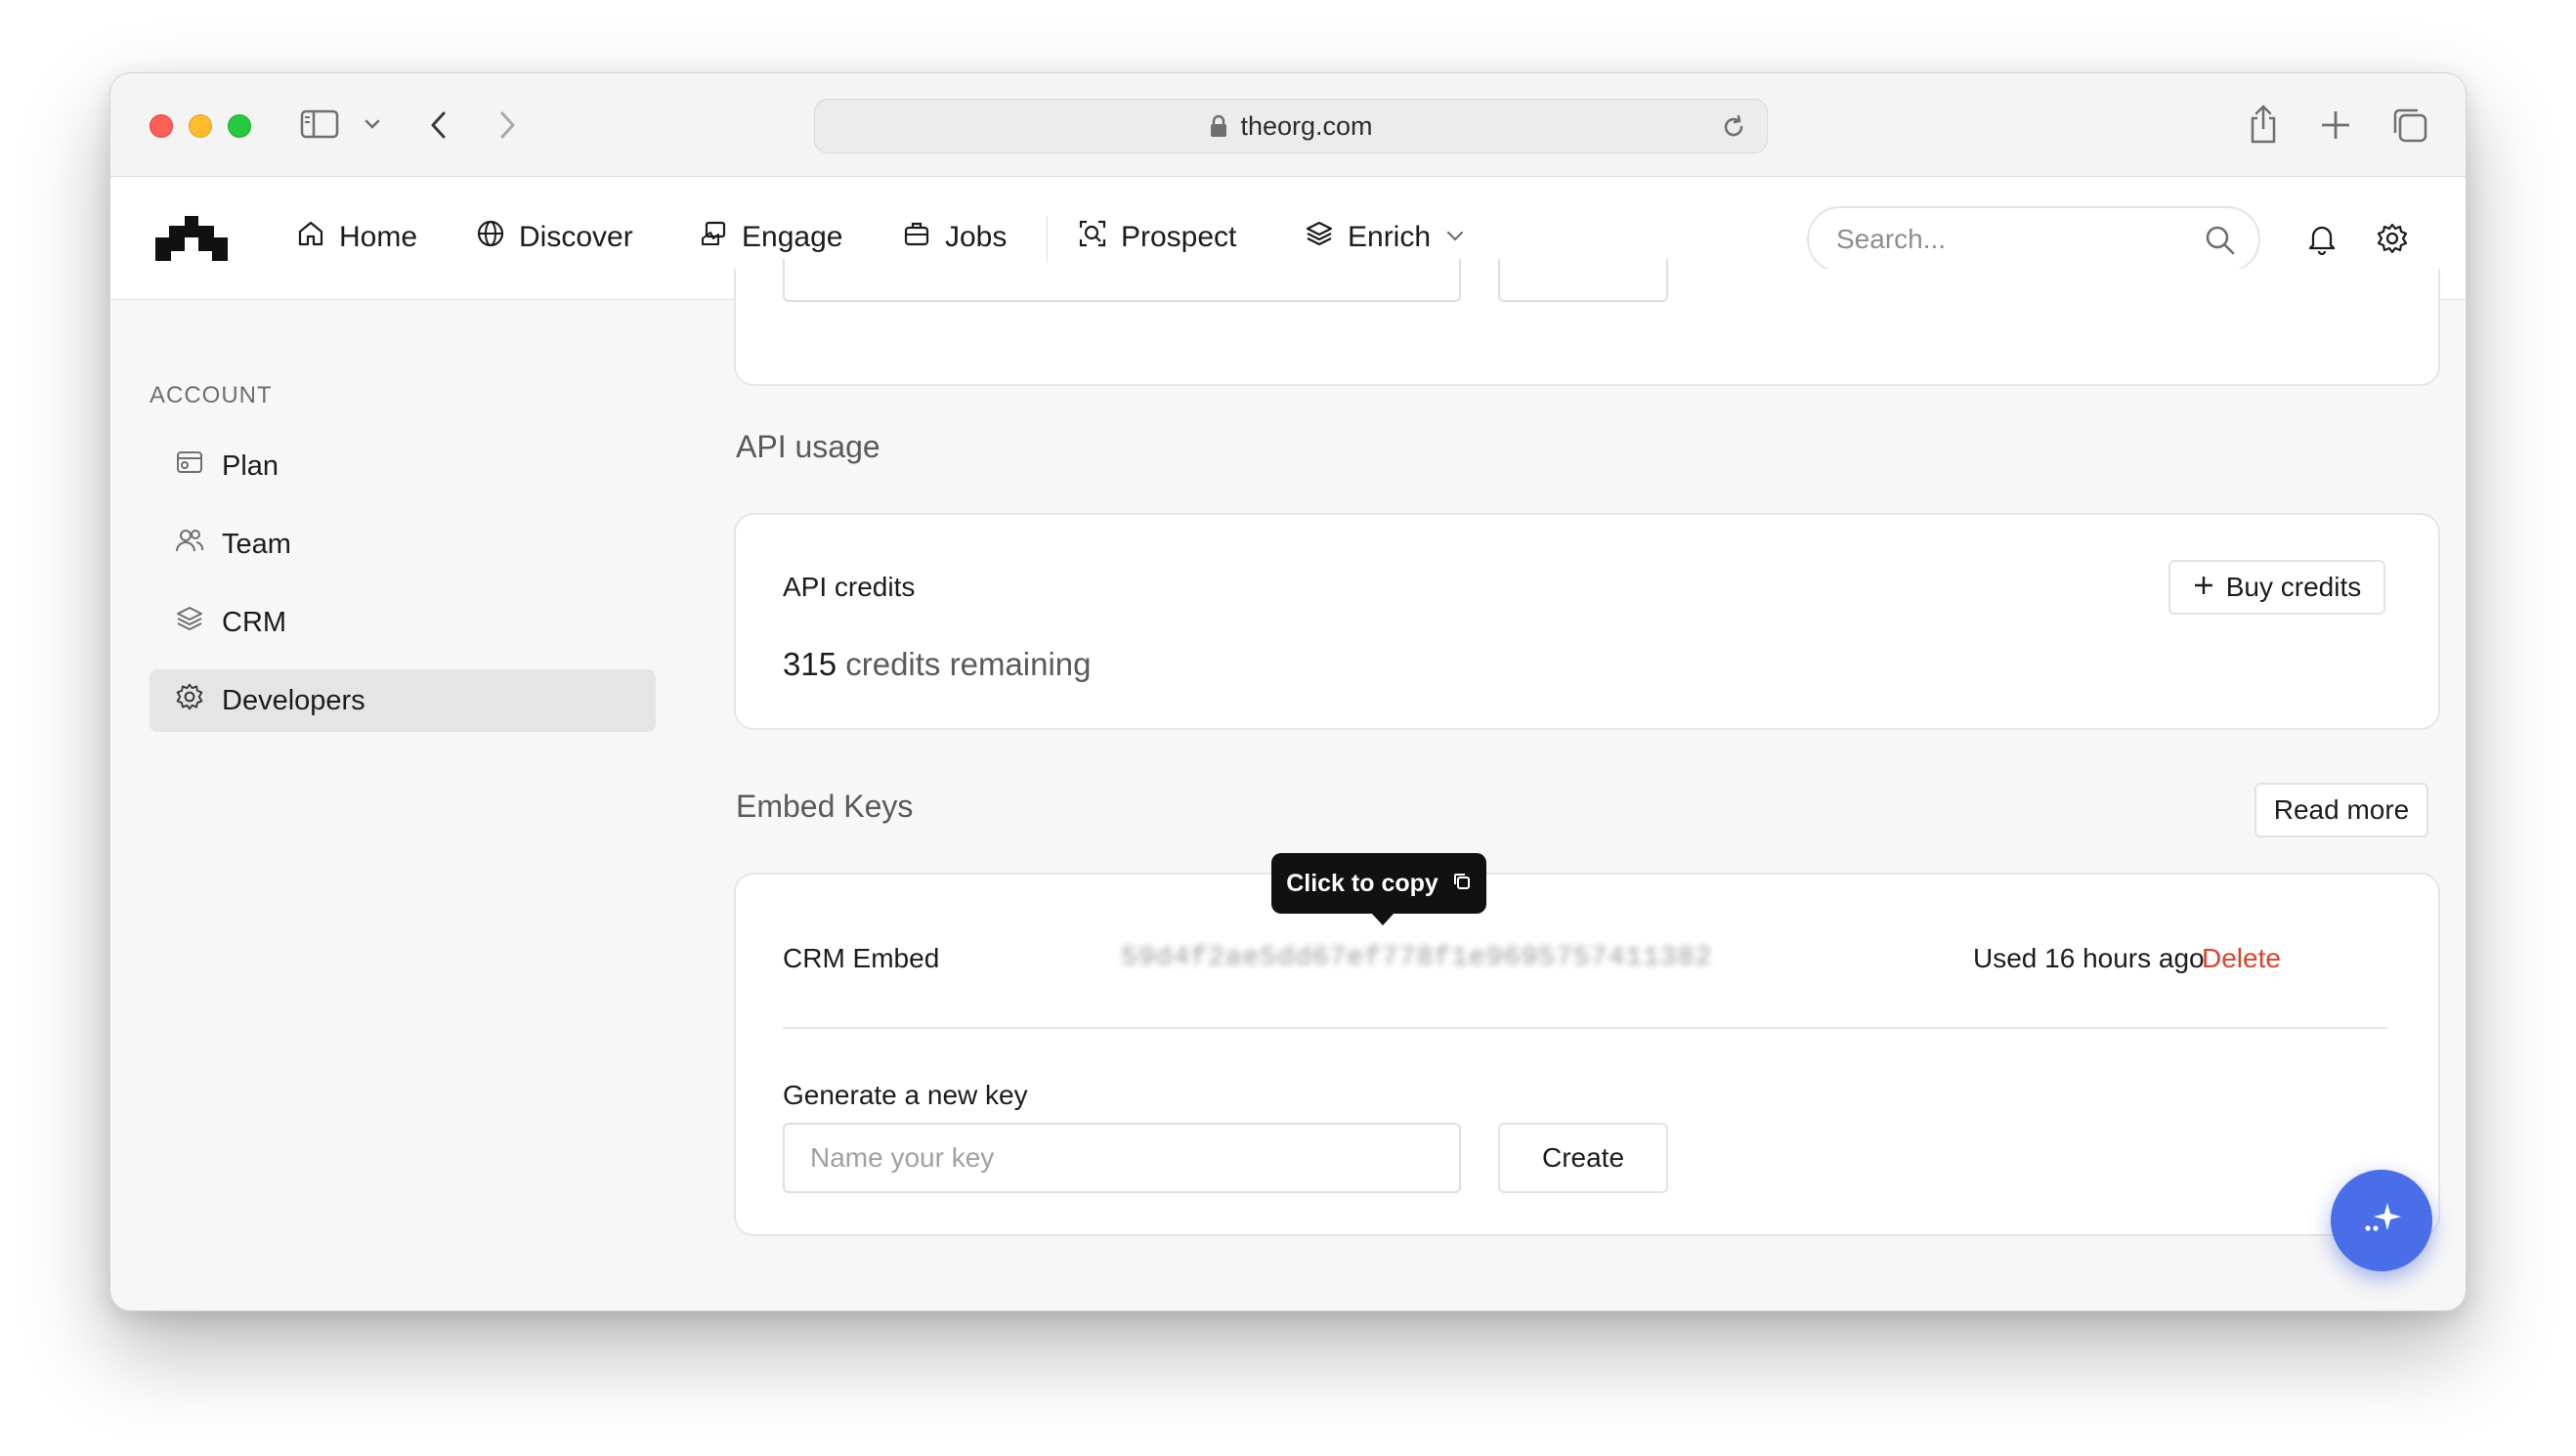  What do you see at coordinates (403, 544) in the screenshot?
I see `sidebar-item-team: Team` at bounding box center [403, 544].